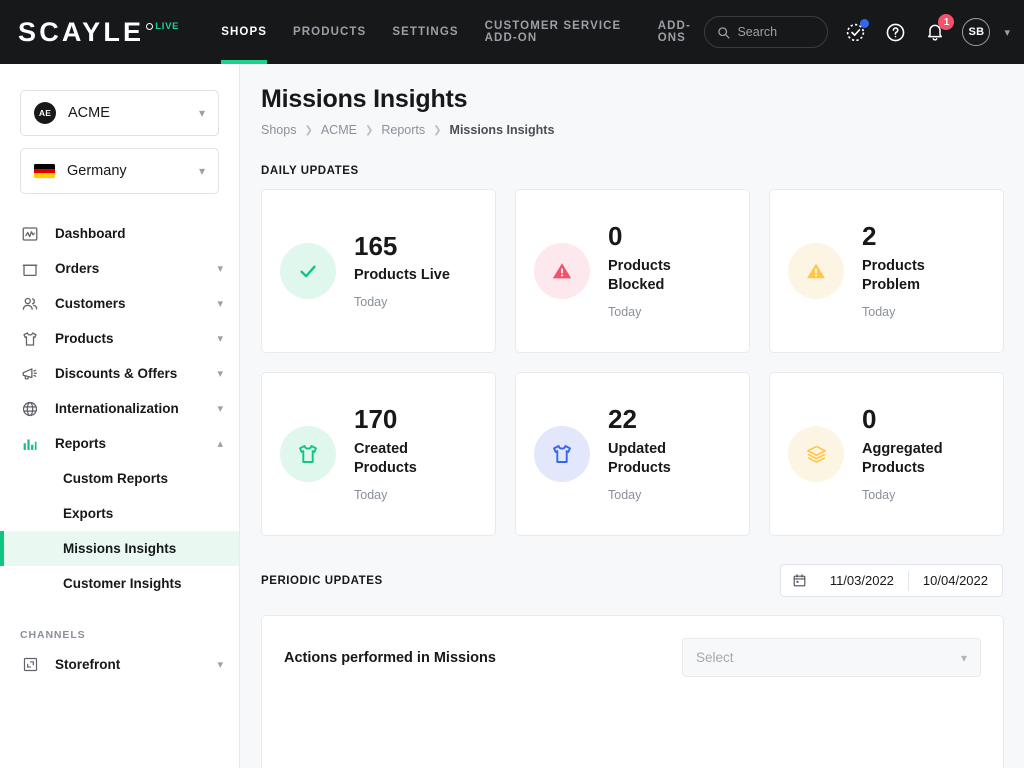 The width and height of the screenshot is (1024, 768). What do you see at coordinates (562, 271) in the screenshot?
I see `alert-triangle-icon` at bounding box center [562, 271].